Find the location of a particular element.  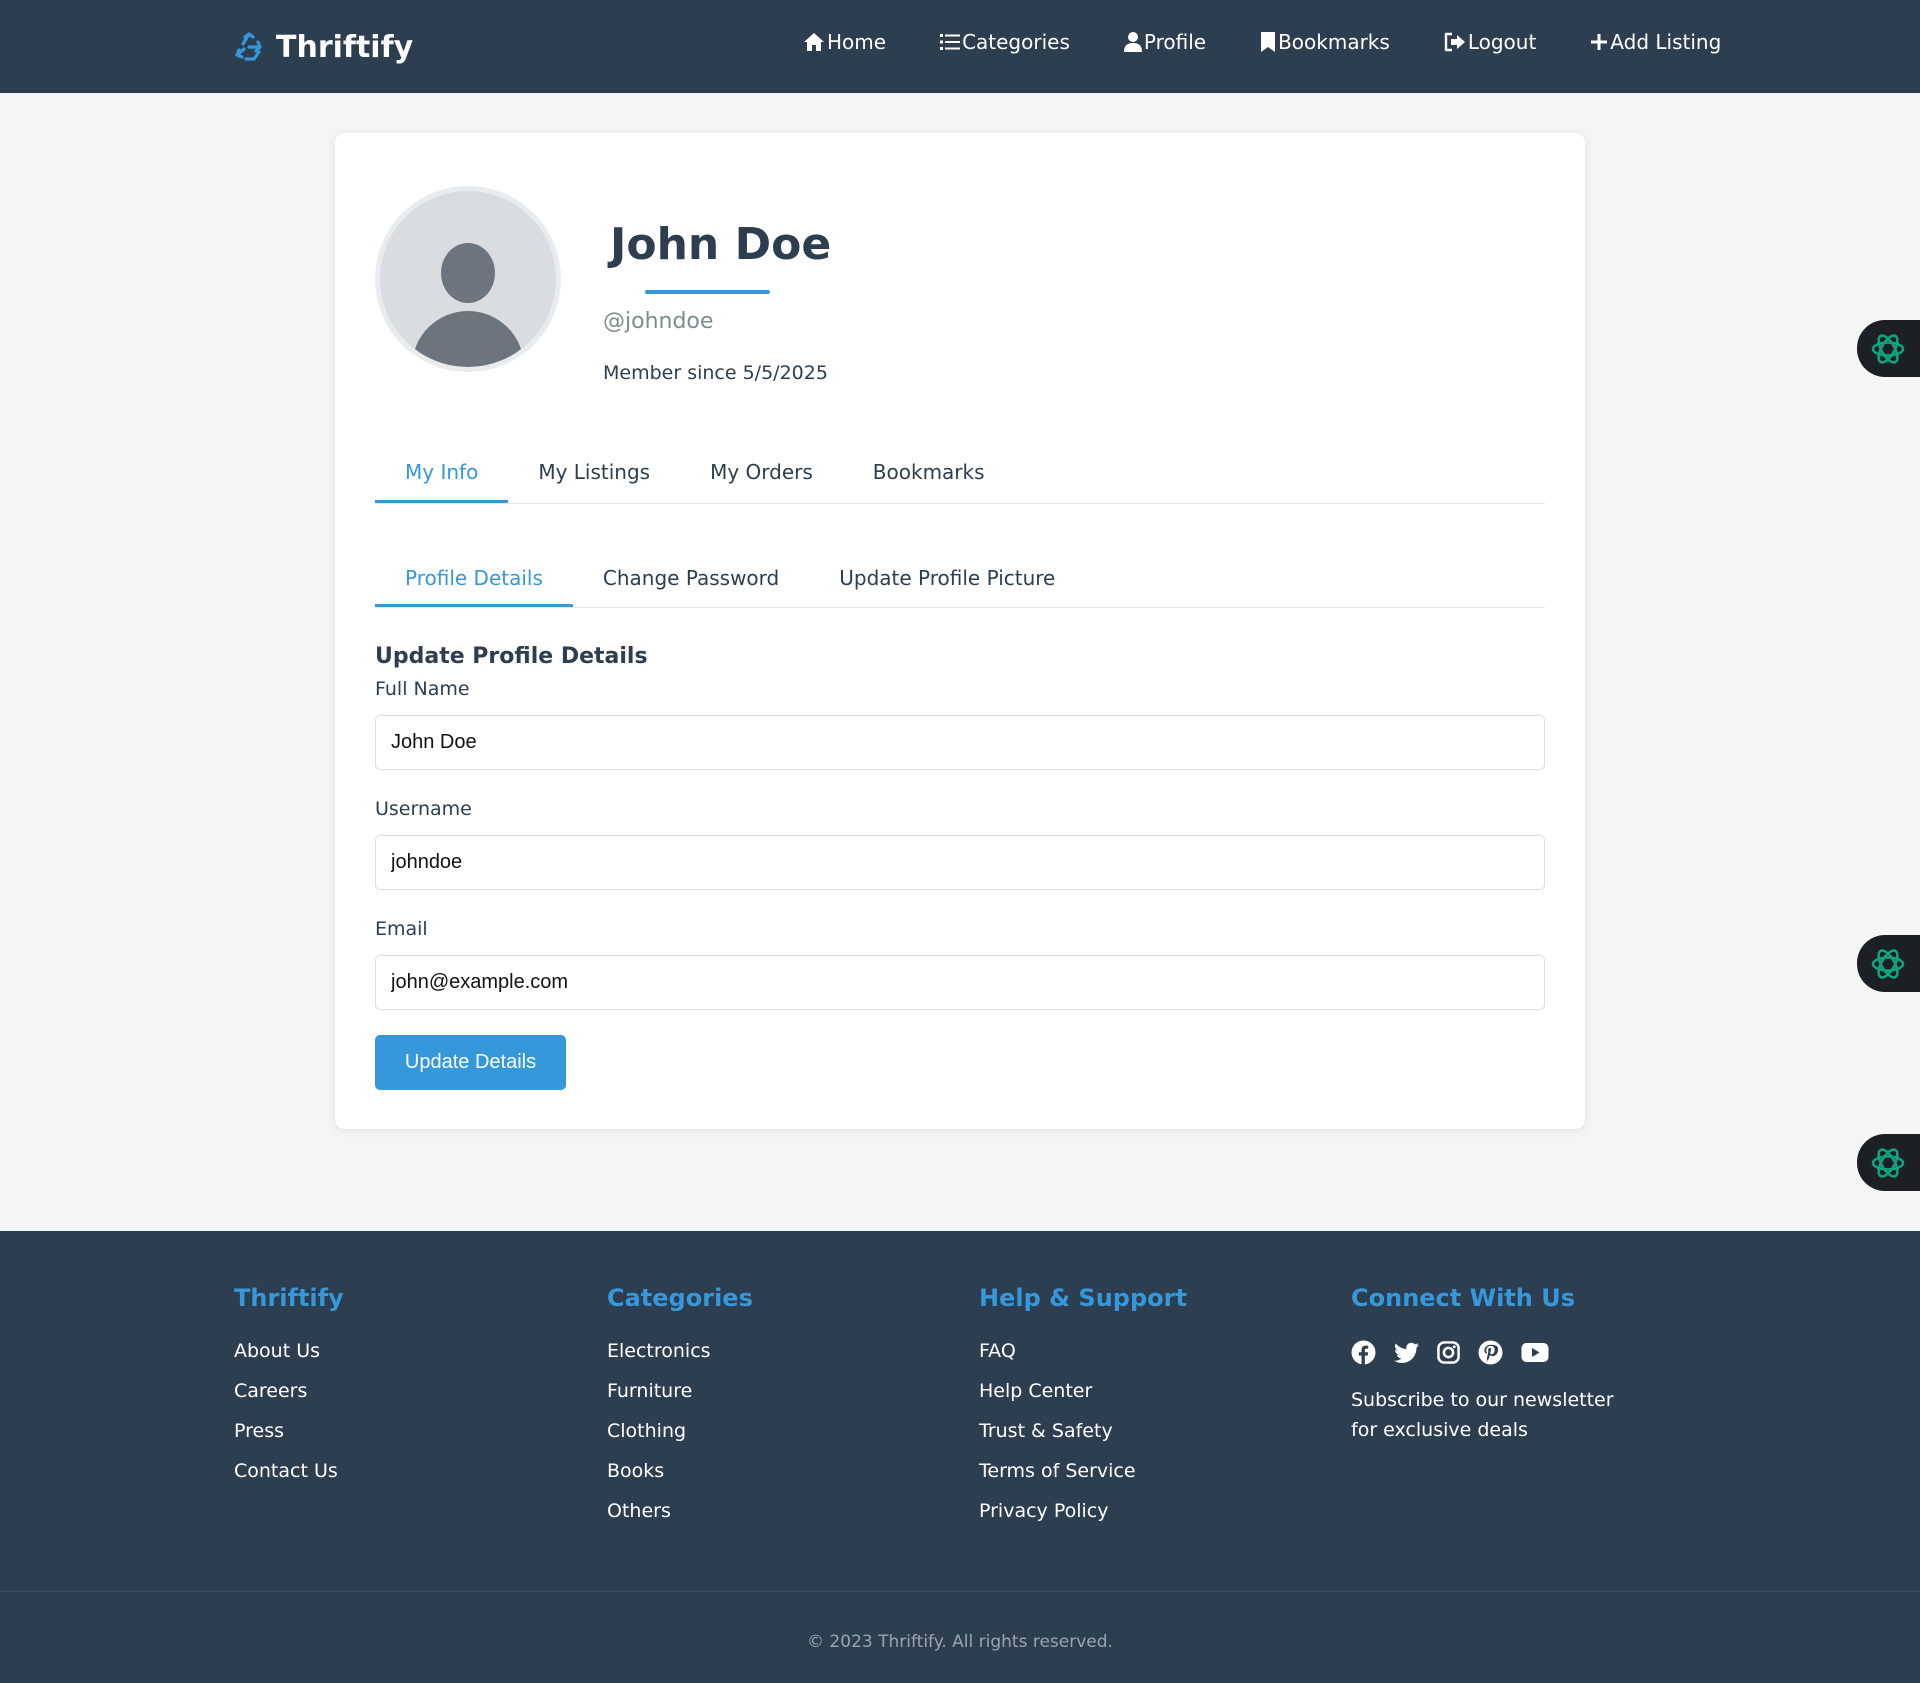

full-name-input is located at coordinates (960, 742).